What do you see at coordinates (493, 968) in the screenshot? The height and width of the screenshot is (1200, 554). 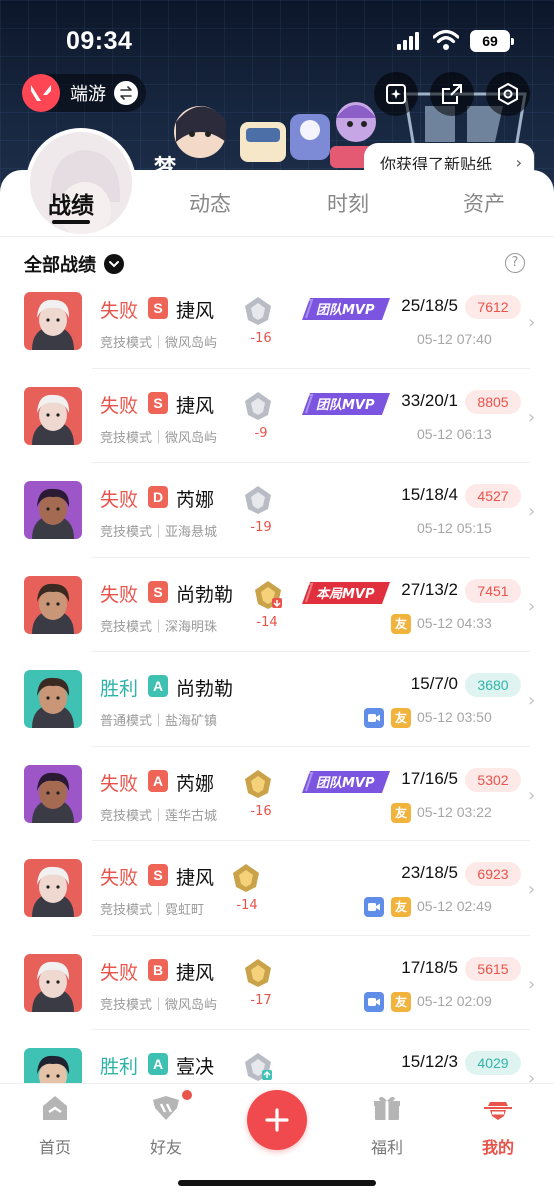 I see `combat-score: 5615` at bounding box center [493, 968].